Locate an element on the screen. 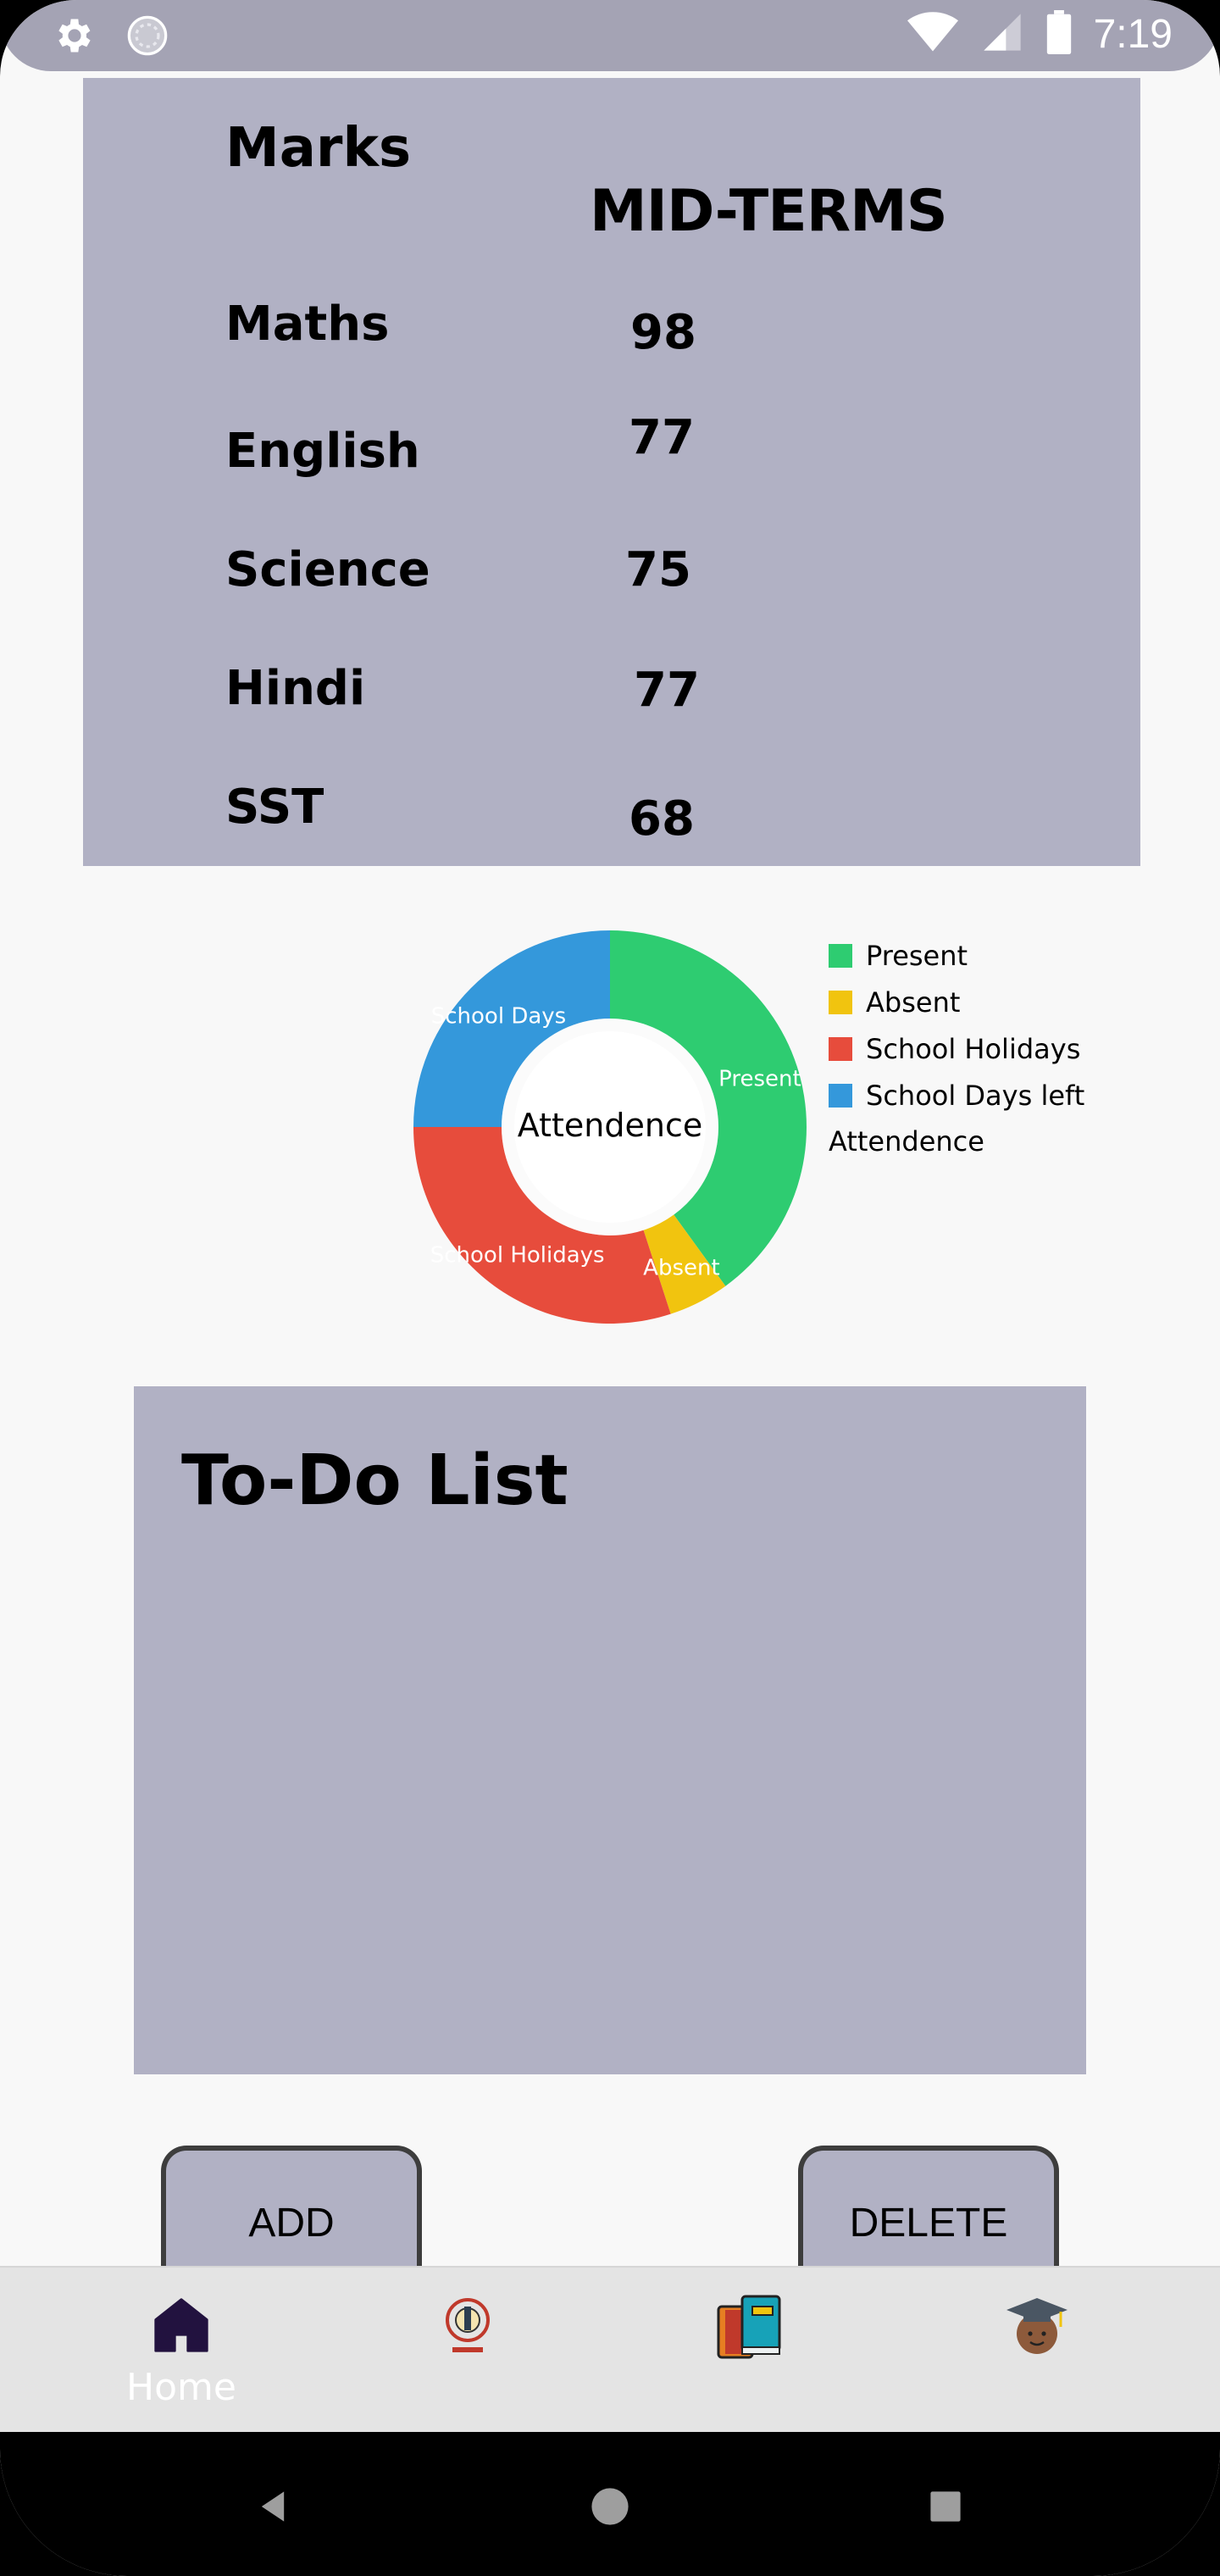  graduate-avatar-icon is located at coordinates (1037, 2329).